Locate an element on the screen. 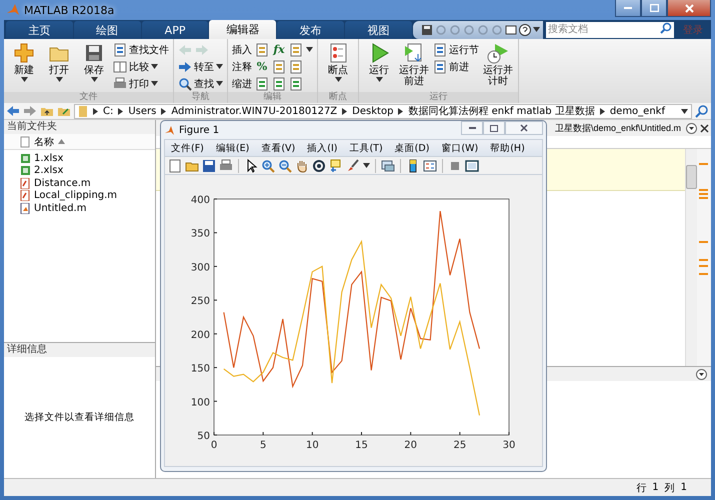 Image resolution: width=715 pixels, height=500 pixels. window-icon is located at coordinates (511, 30).